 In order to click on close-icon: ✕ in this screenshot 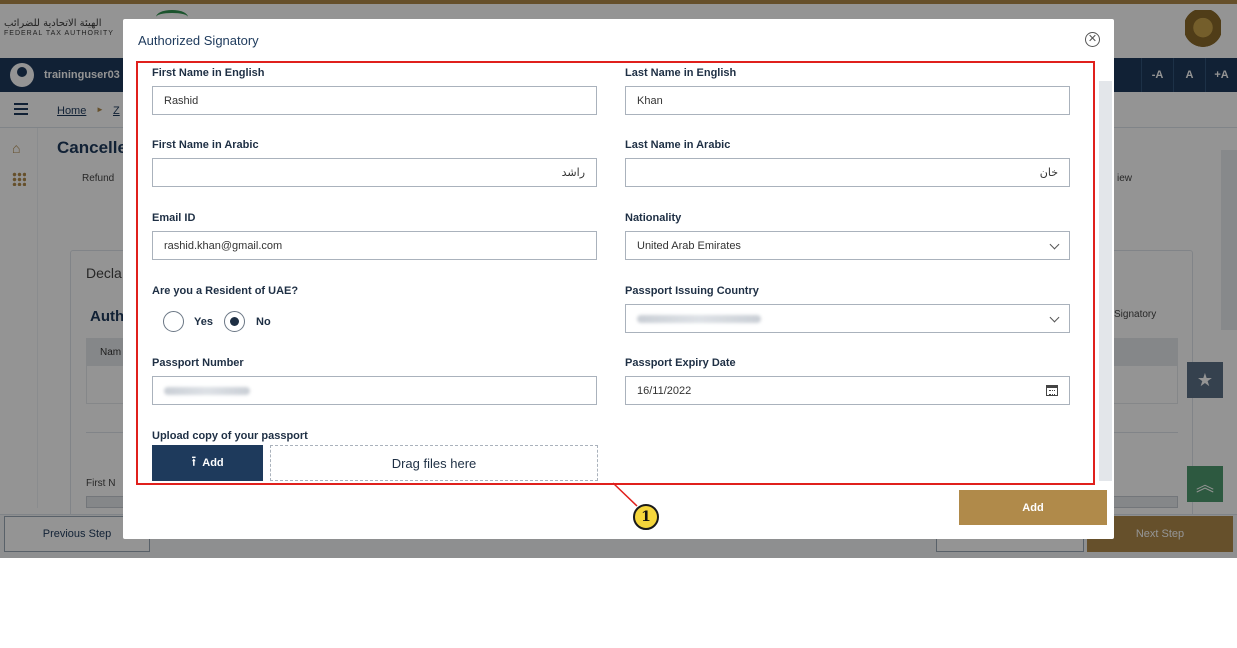, I will do `click(1092, 39)`.